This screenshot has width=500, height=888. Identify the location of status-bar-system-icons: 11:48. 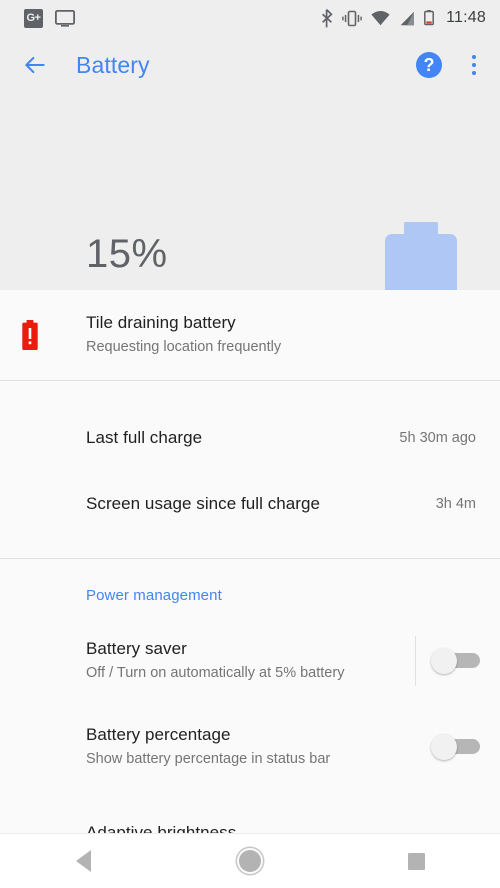
(403, 18).